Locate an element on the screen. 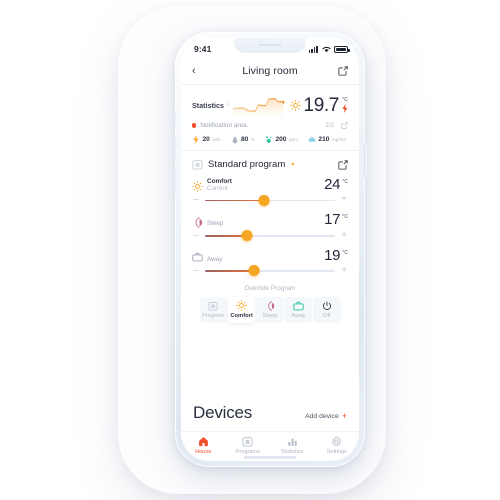  tab-settings: Settings is located at coordinates (337, 445).